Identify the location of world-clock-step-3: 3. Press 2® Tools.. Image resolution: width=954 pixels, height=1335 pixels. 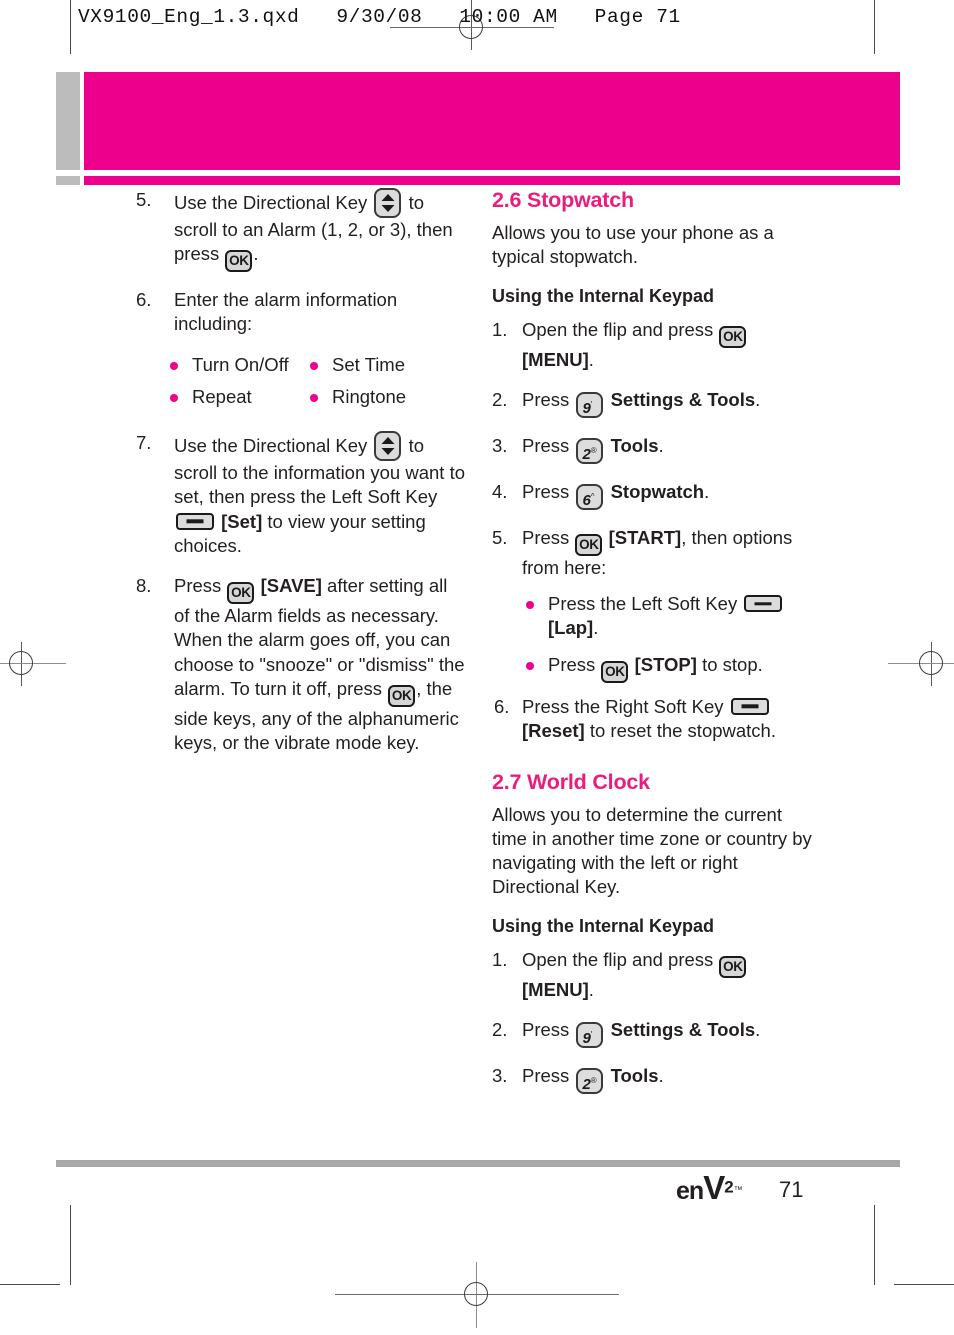
(657, 1079).